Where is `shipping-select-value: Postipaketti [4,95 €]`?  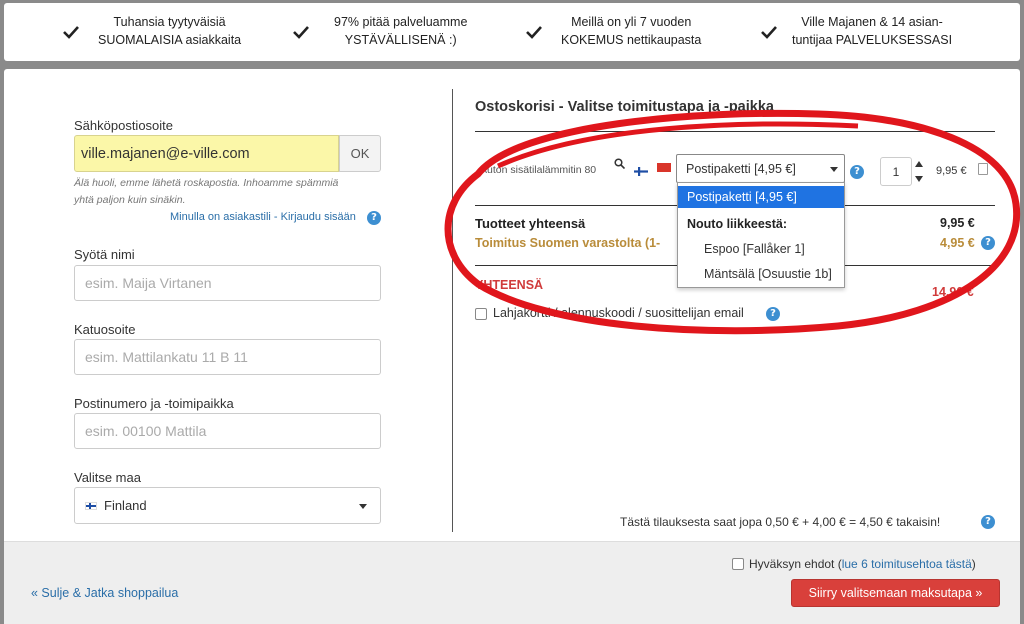 shipping-select-value: Postipaketti [4,95 €] is located at coordinates (741, 168).